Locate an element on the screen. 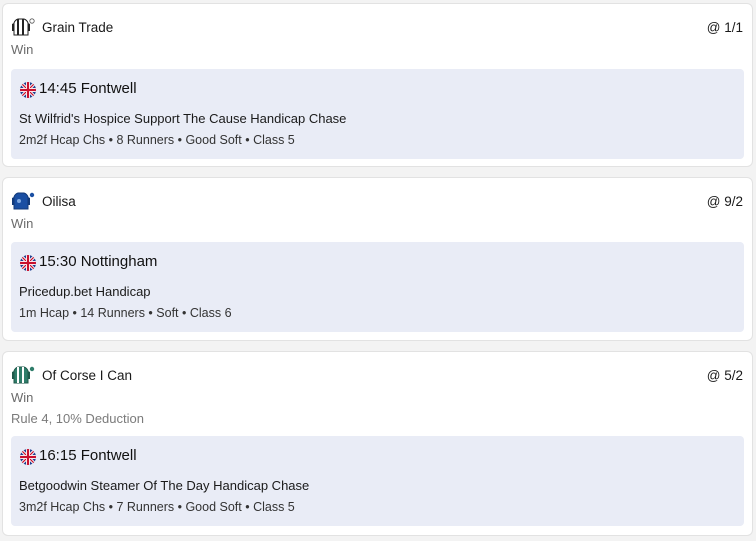  selection-header: Of Corse I Can @ 5/2 is located at coordinates (377, 376).